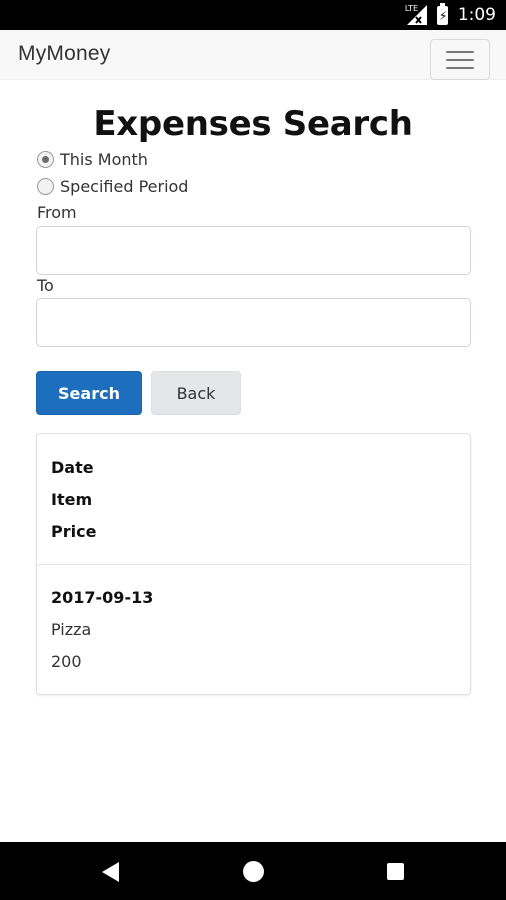  What do you see at coordinates (72, 499) in the screenshot?
I see `header-item: Item` at bounding box center [72, 499].